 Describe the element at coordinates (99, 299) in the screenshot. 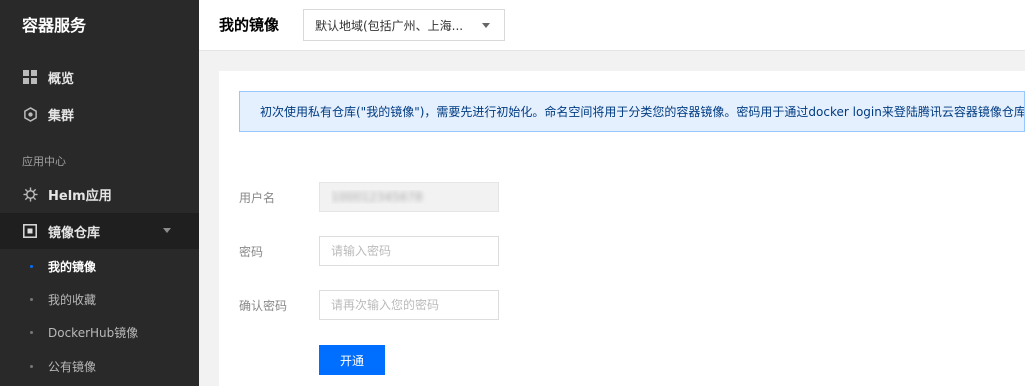

I see `sidebar-subitem-favorites: 我的收藏` at that location.